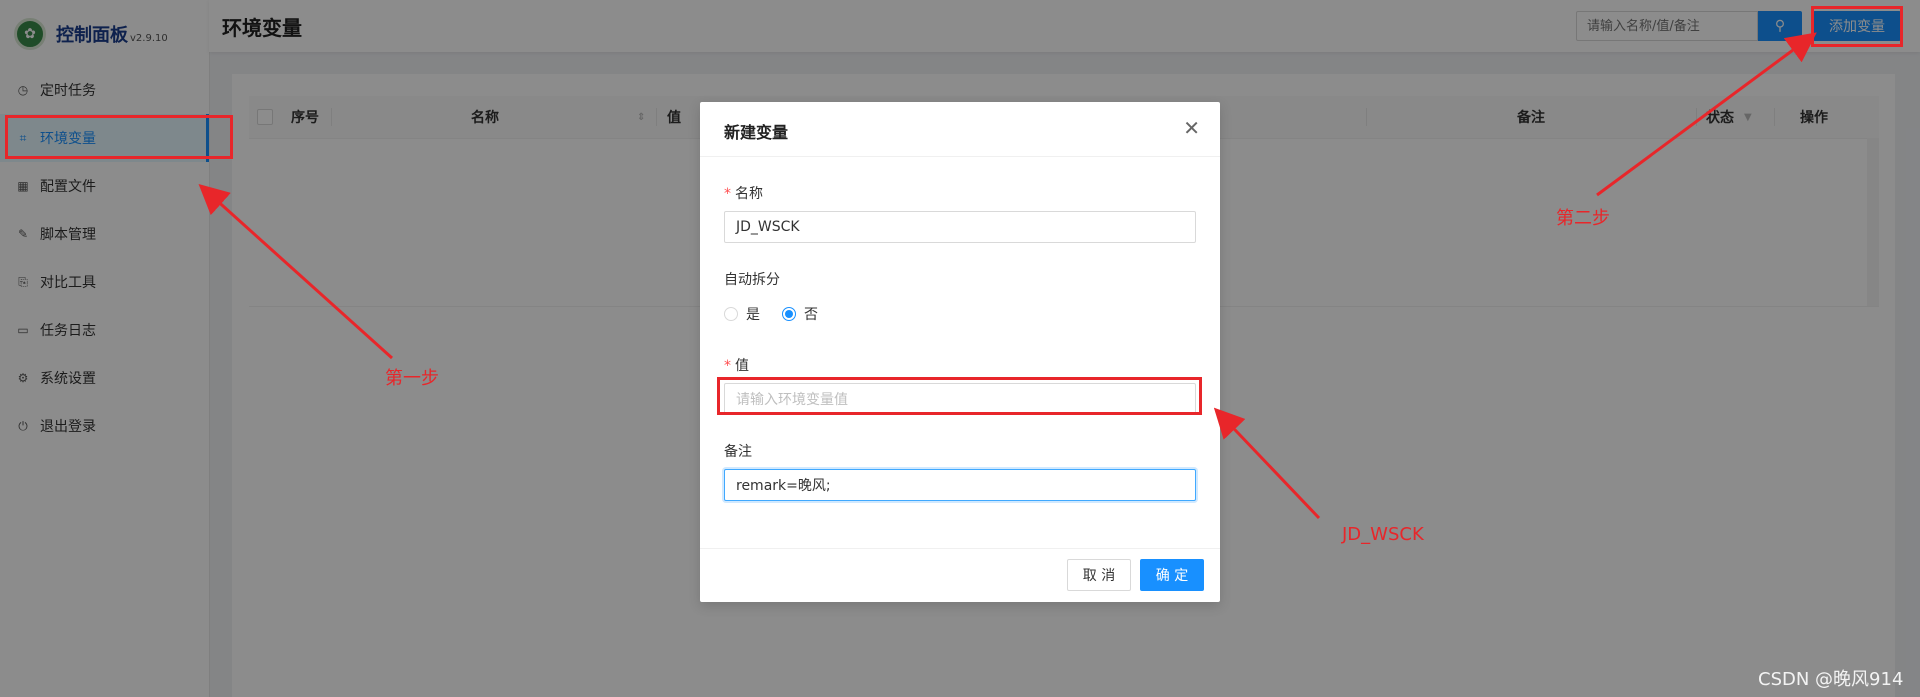  Describe the element at coordinates (1267, 463) in the screenshot. I see `arrow-hint` at that location.